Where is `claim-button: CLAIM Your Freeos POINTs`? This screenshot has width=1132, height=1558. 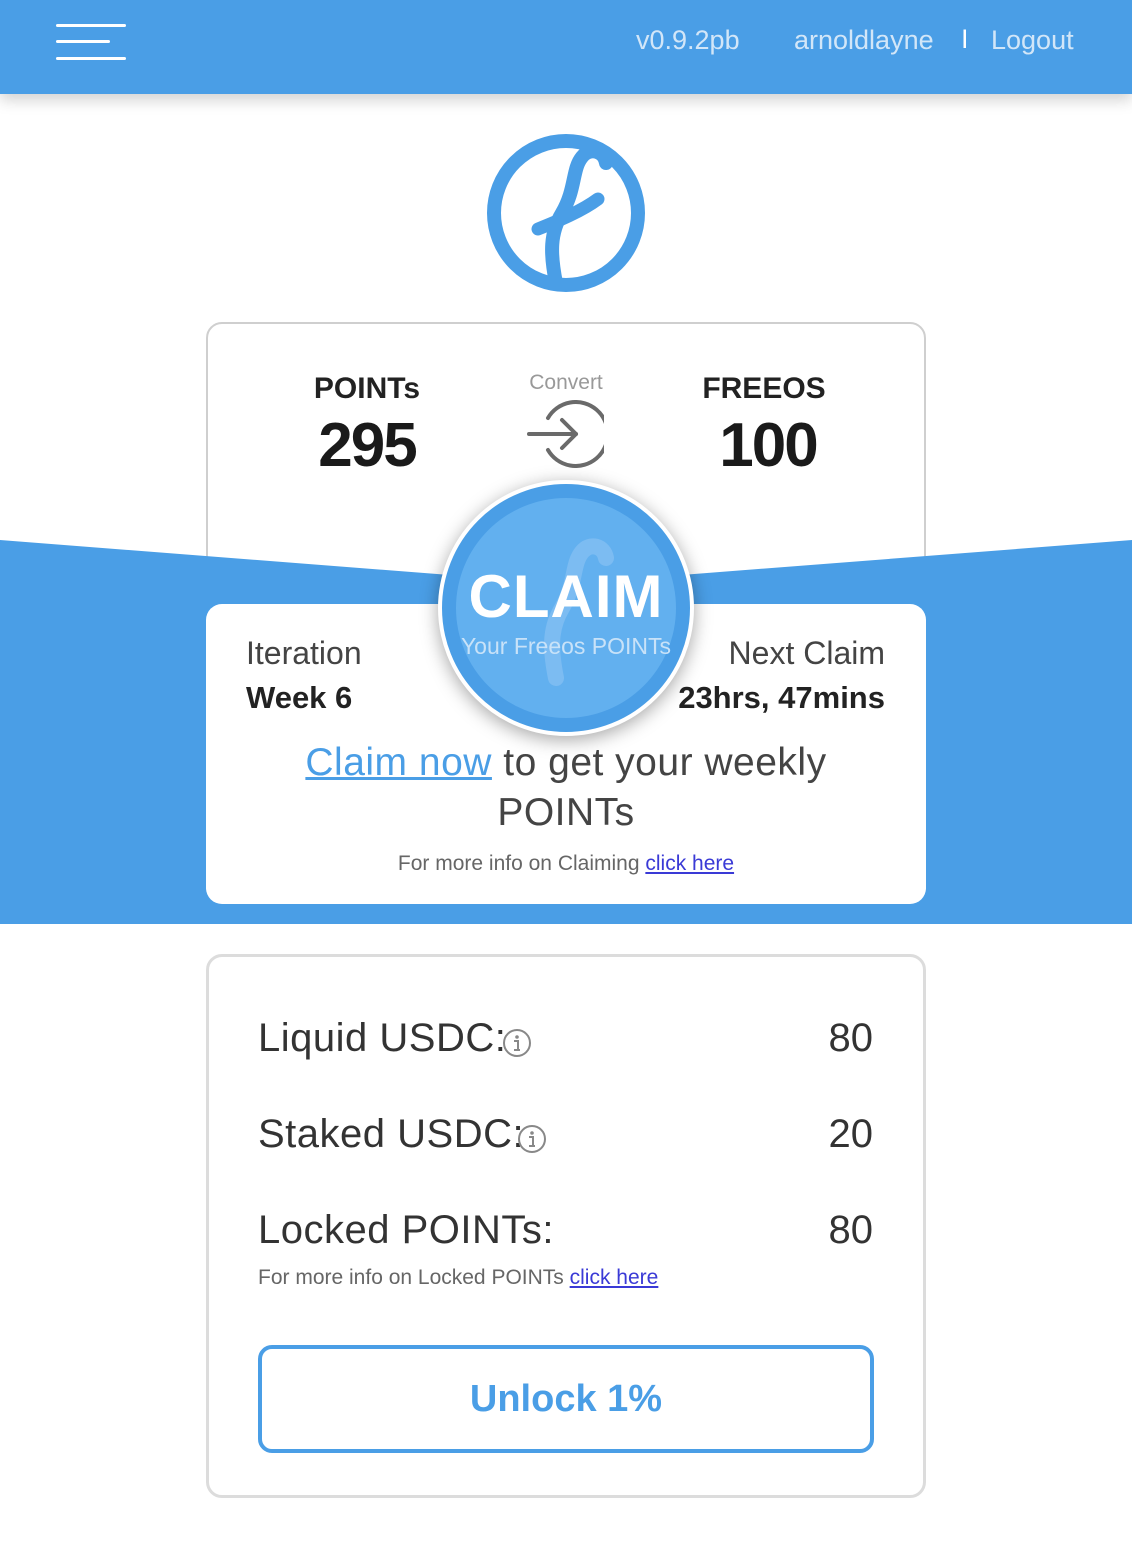
claim-button: CLAIM Your Freeos POINTs is located at coordinates (566, 608).